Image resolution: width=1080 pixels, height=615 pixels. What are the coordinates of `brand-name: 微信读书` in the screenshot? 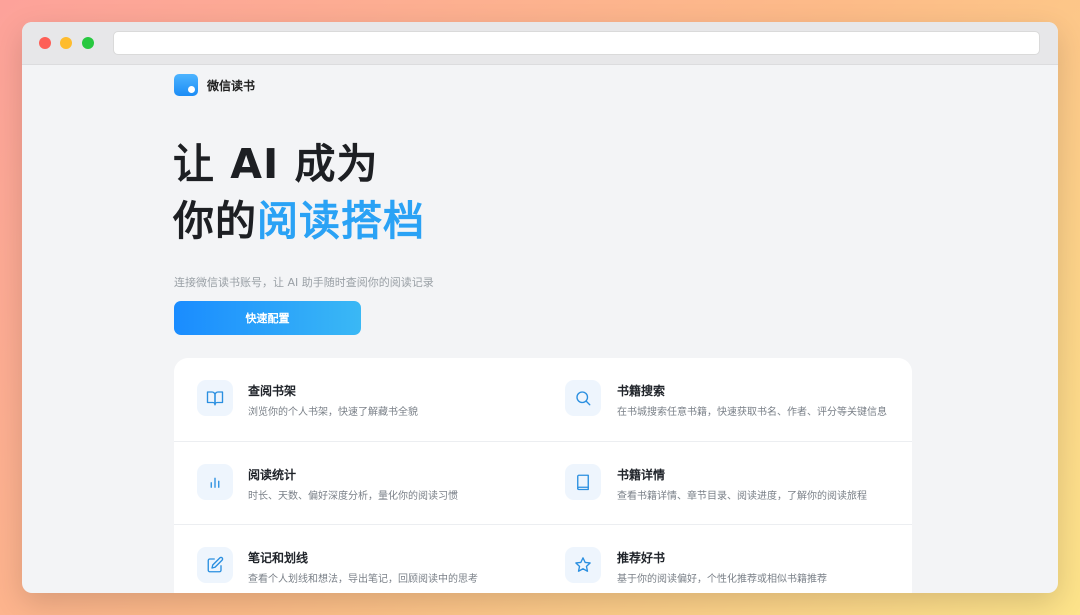 It's located at (231, 85).